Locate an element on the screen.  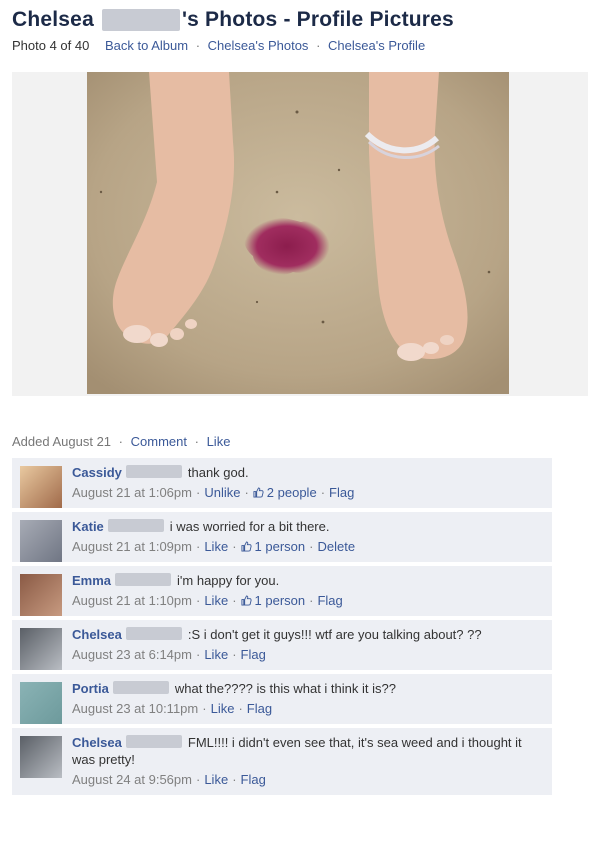
comment-body: Katie i was worried for a bit there. is located at coordinates (308, 526).